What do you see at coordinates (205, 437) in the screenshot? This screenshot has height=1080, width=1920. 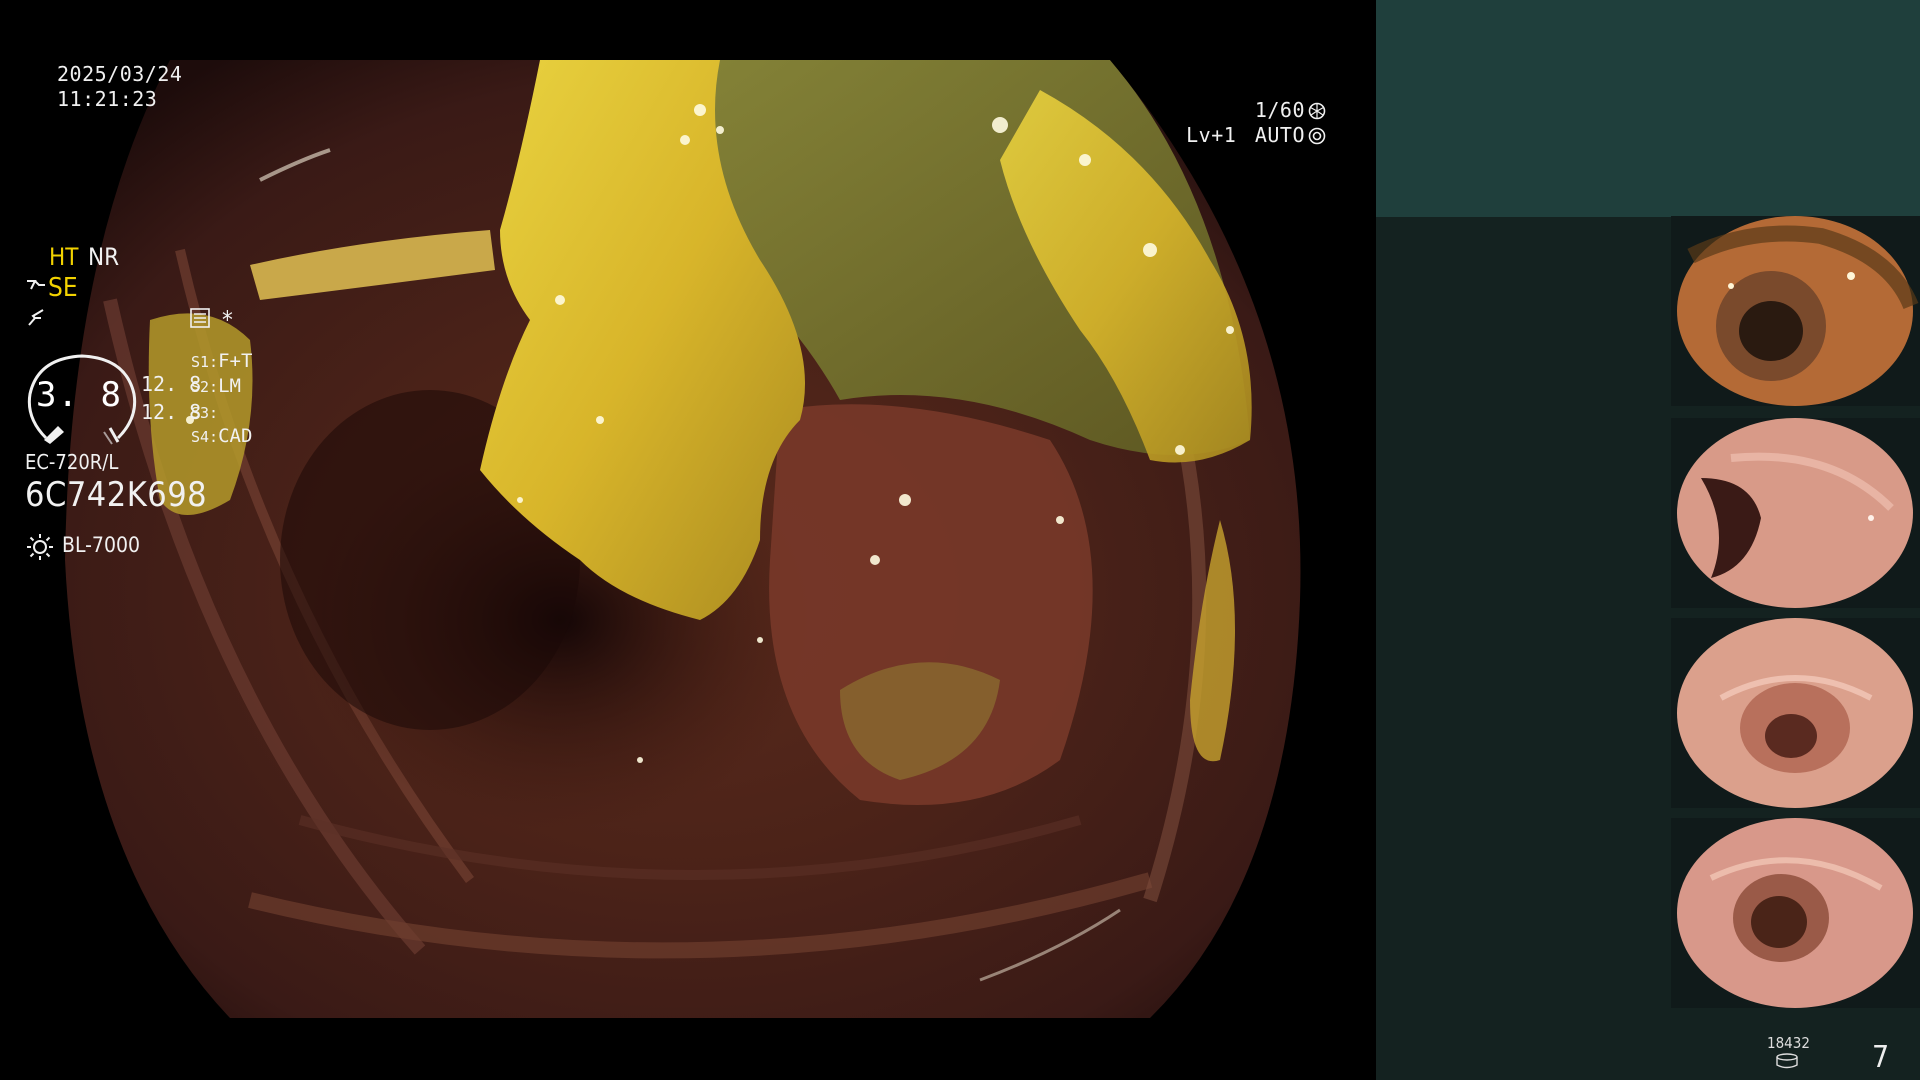 I see `switch-4-key: S4:` at bounding box center [205, 437].